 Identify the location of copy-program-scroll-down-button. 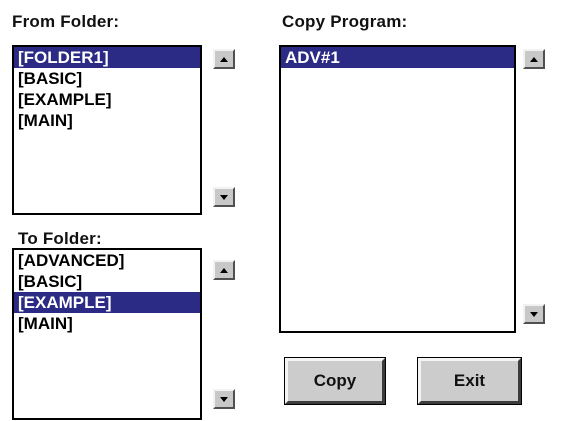
(534, 314).